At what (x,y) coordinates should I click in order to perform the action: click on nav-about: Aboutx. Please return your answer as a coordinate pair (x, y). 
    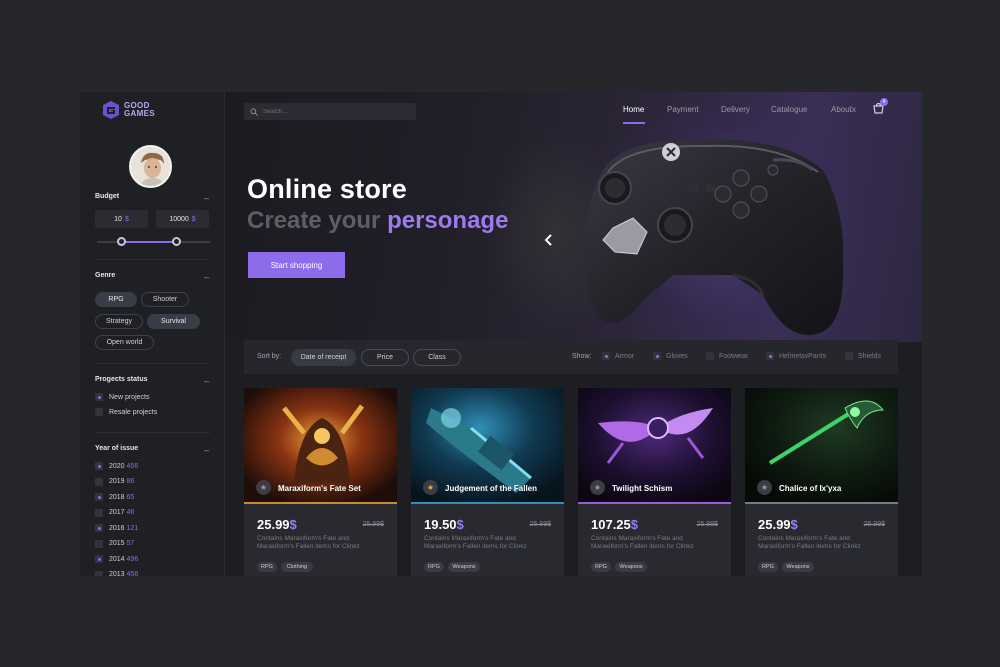
    Looking at the image, I should click on (843, 109).